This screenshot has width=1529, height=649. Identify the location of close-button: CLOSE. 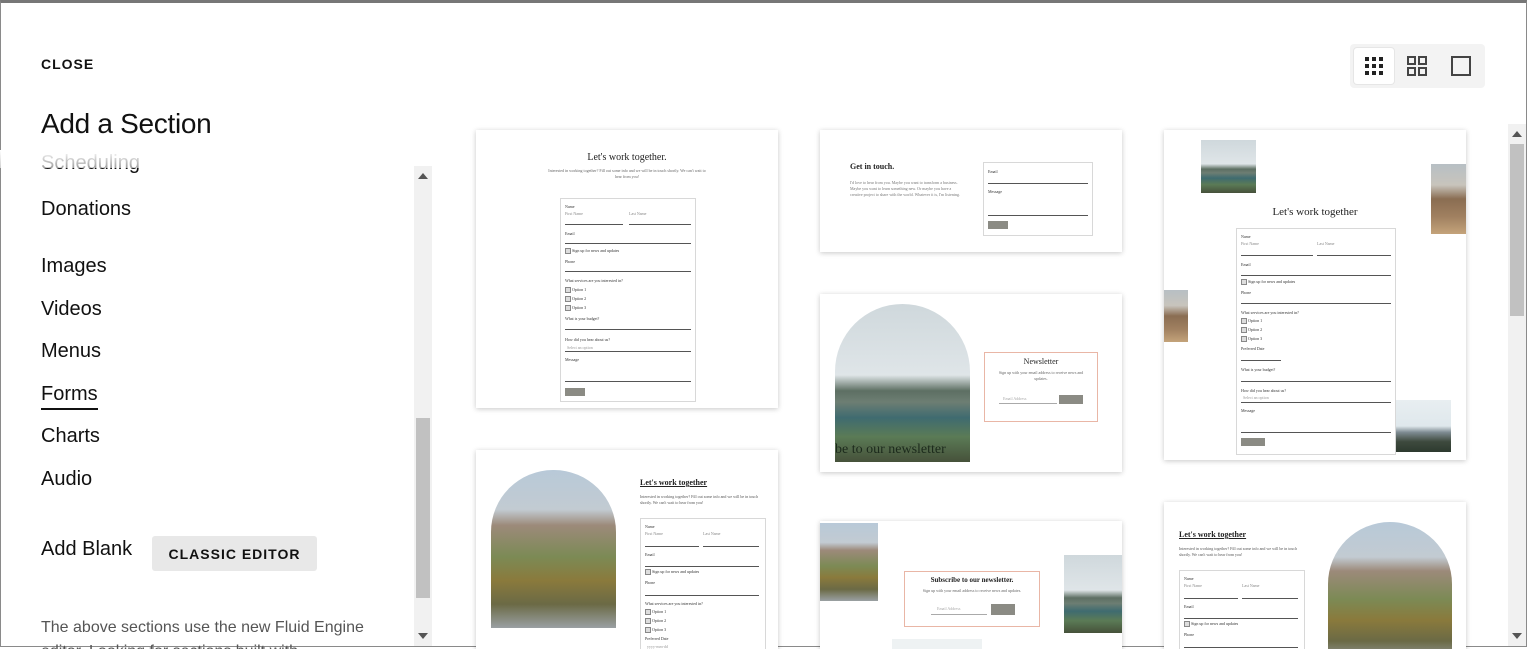
(67, 64).